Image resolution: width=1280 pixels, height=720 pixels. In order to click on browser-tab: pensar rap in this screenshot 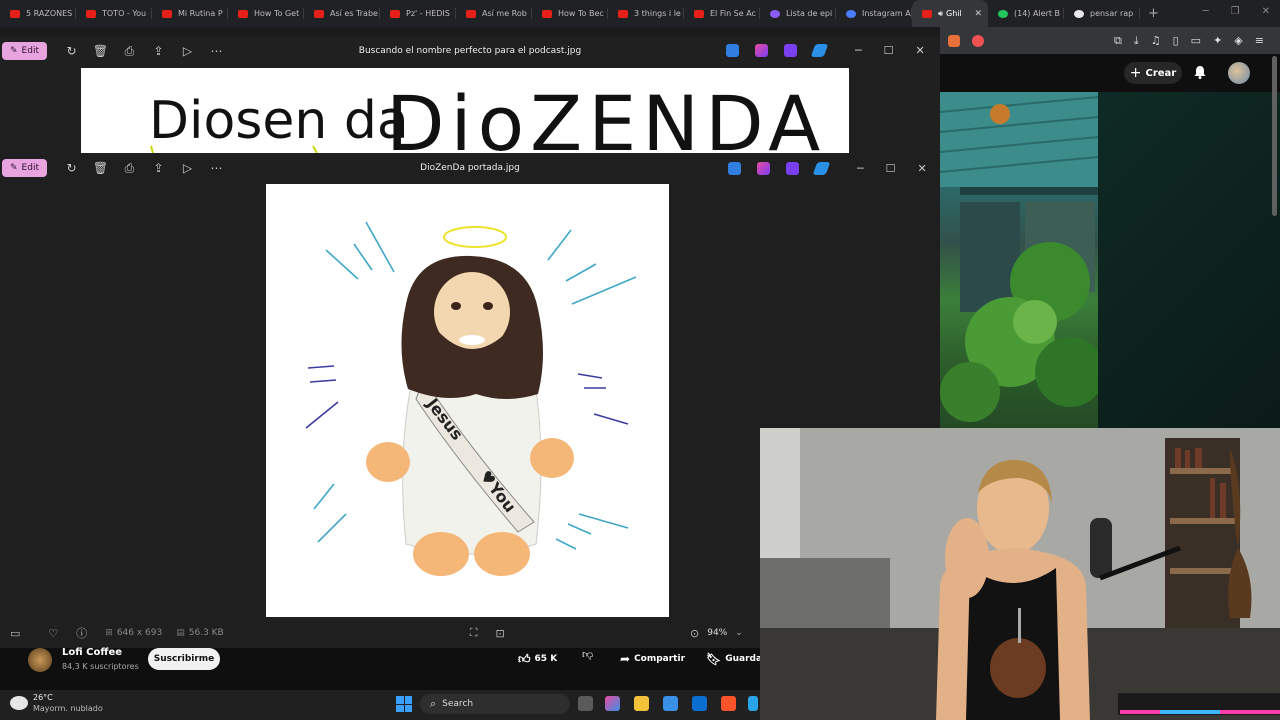, I will do `click(1102, 13)`.